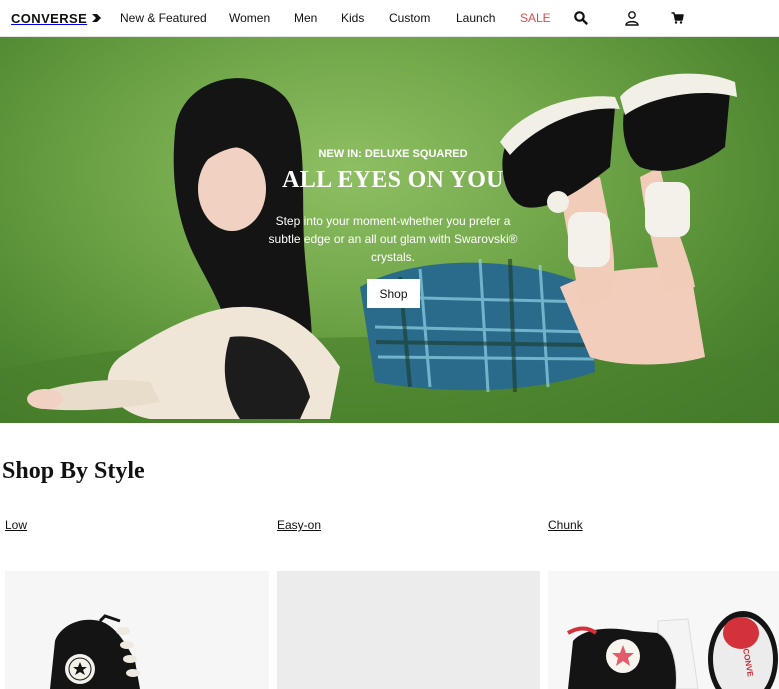  I want to click on category-tile-easy-on, so click(408, 630).